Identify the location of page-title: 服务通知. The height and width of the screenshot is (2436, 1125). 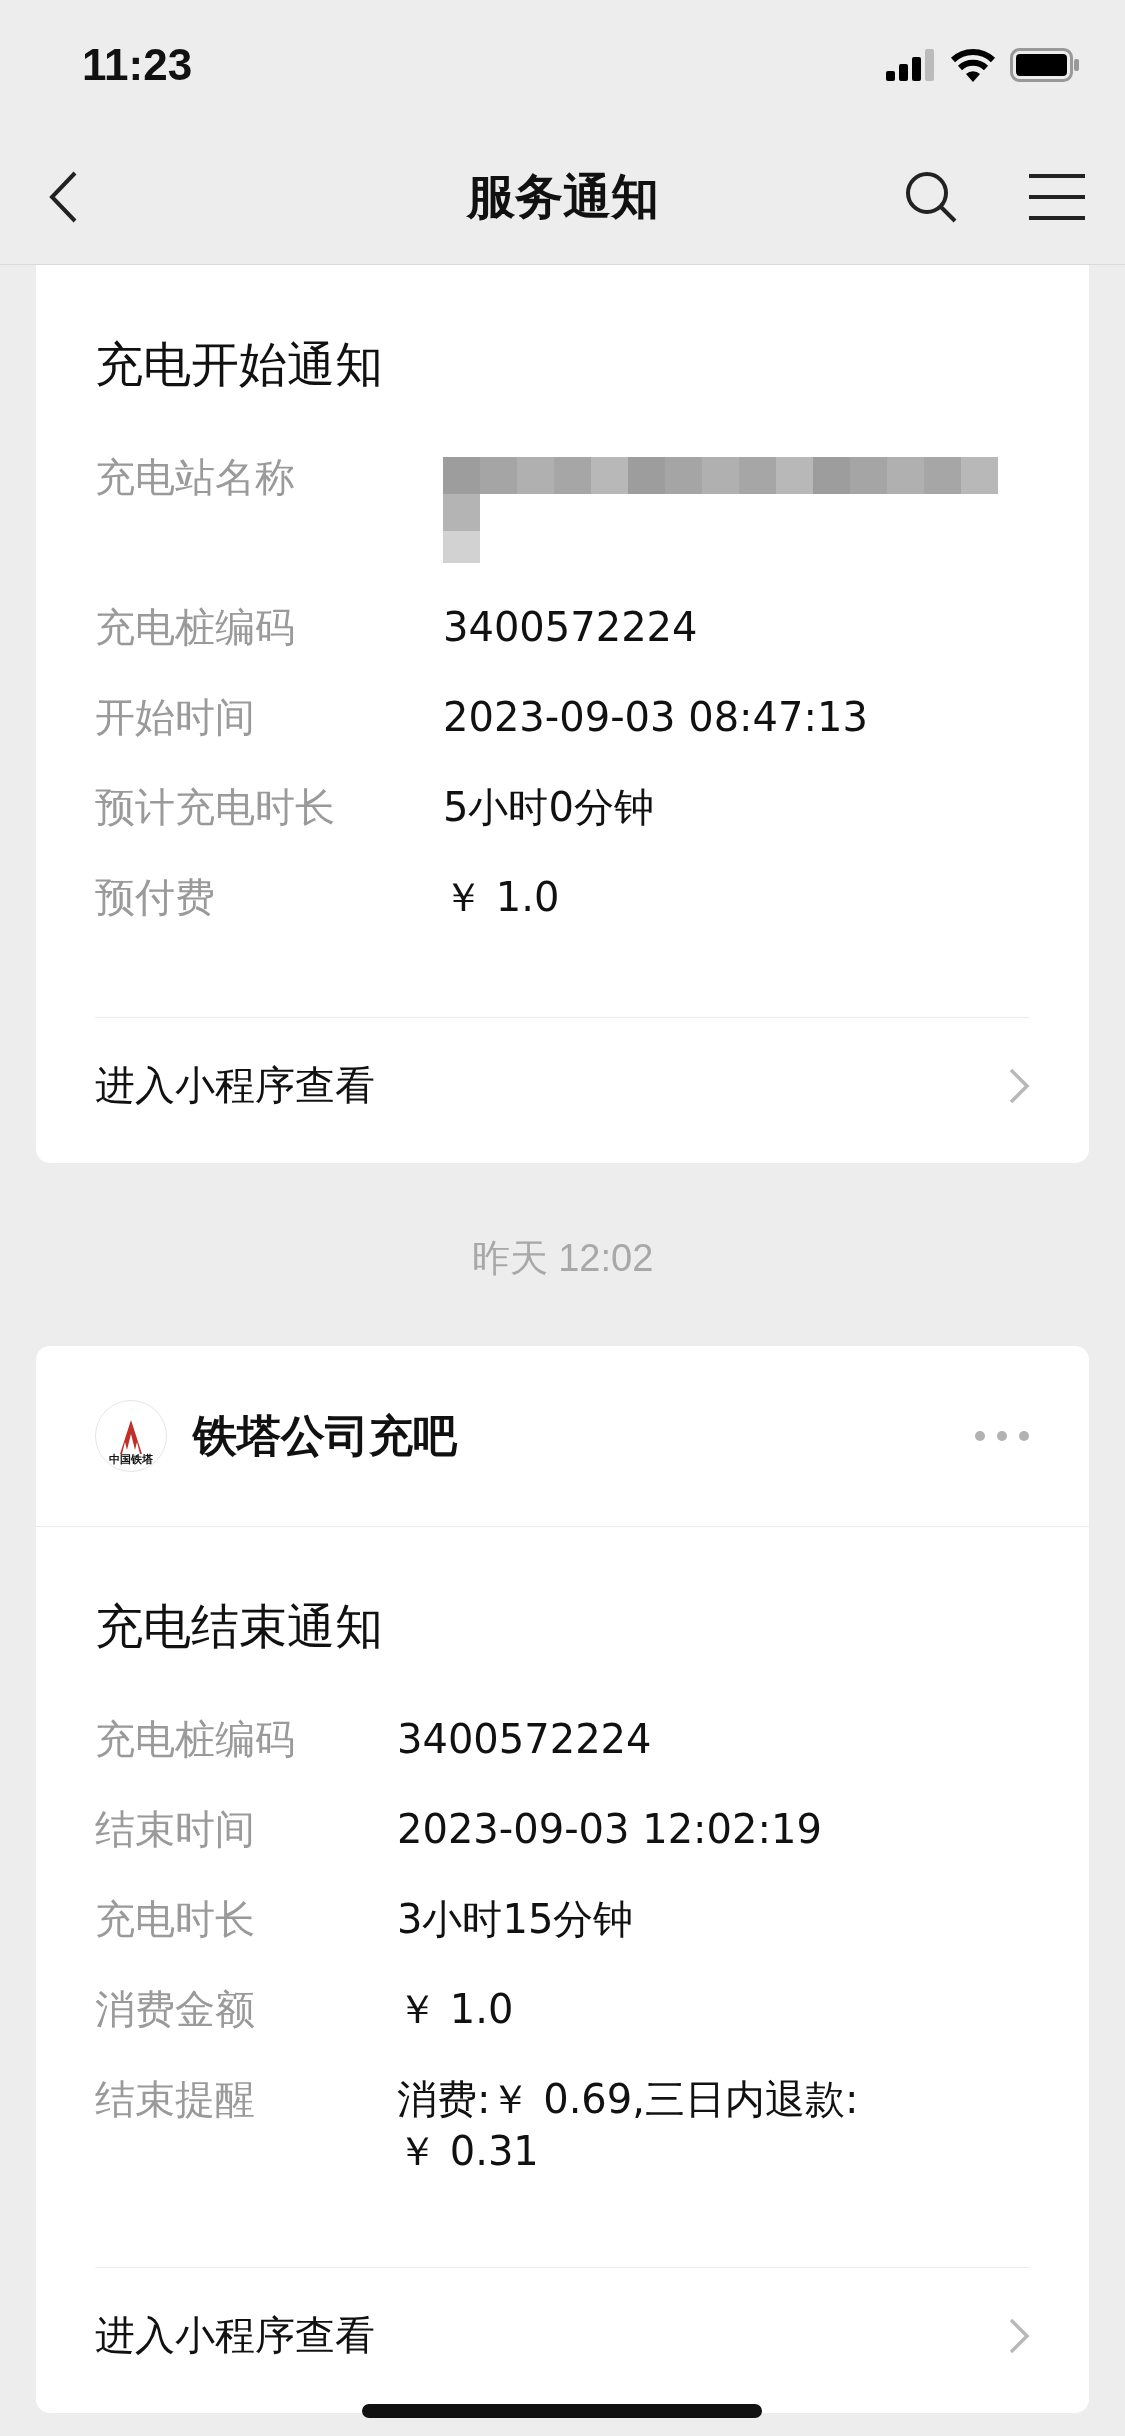
(562, 196).